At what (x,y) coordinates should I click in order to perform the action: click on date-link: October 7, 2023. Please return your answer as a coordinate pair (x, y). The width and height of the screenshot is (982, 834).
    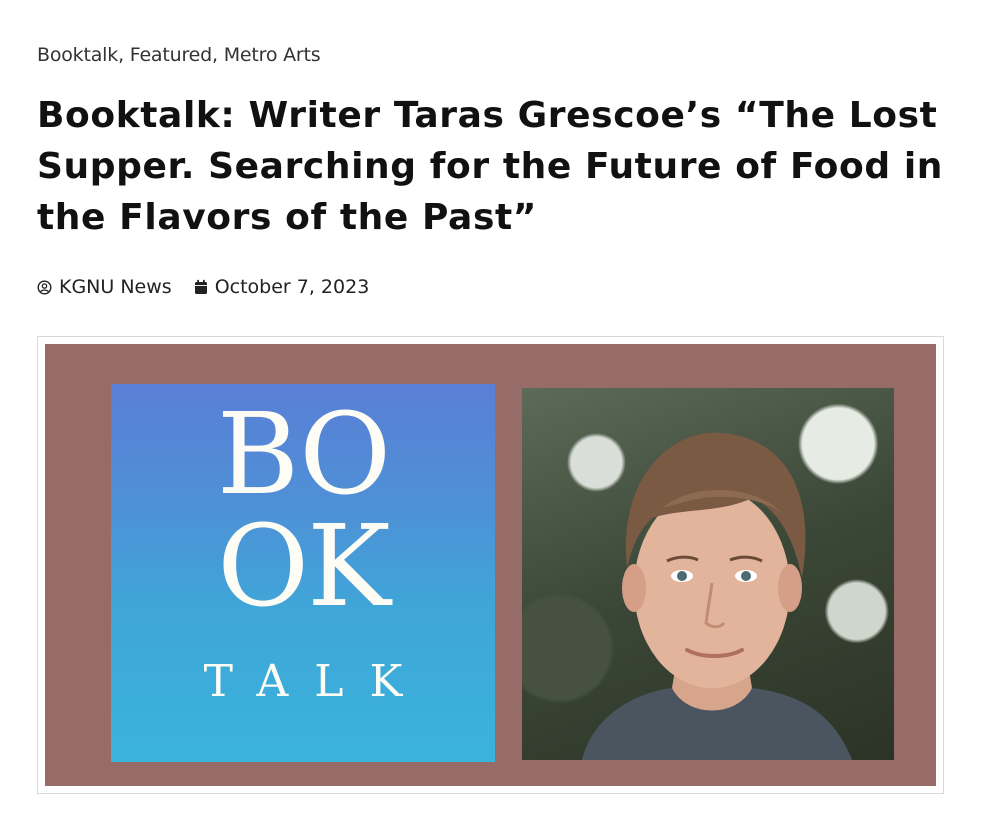
    Looking at the image, I should click on (292, 287).